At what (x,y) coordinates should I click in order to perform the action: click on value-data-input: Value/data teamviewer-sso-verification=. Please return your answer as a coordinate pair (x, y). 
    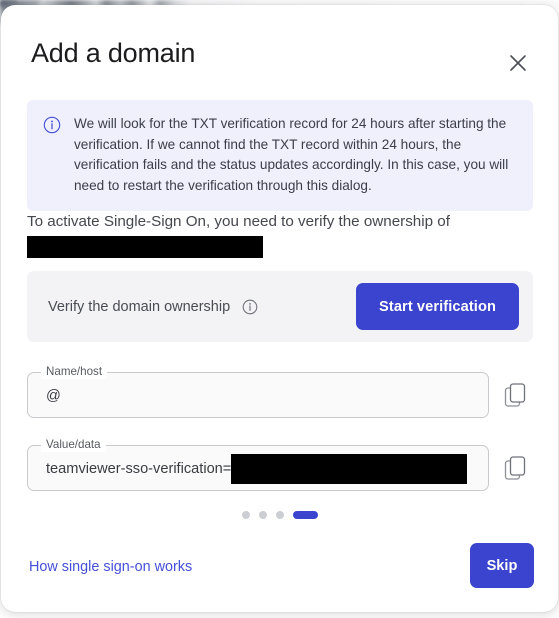
    Looking at the image, I should click on (258, 465).